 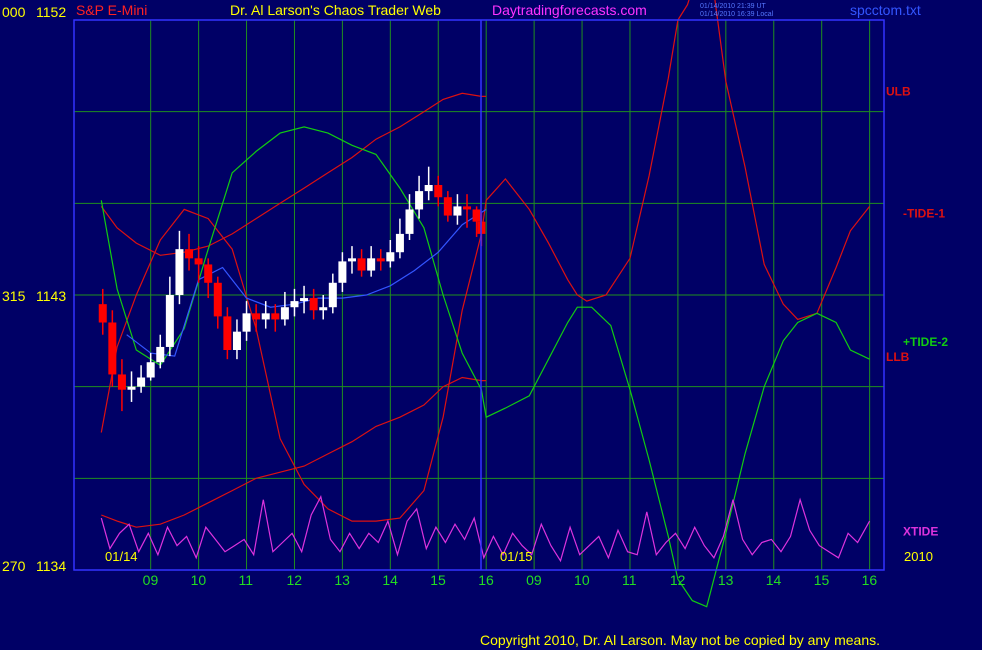 I want to click on series-label: XTIDE, so click(x=920, y=531).